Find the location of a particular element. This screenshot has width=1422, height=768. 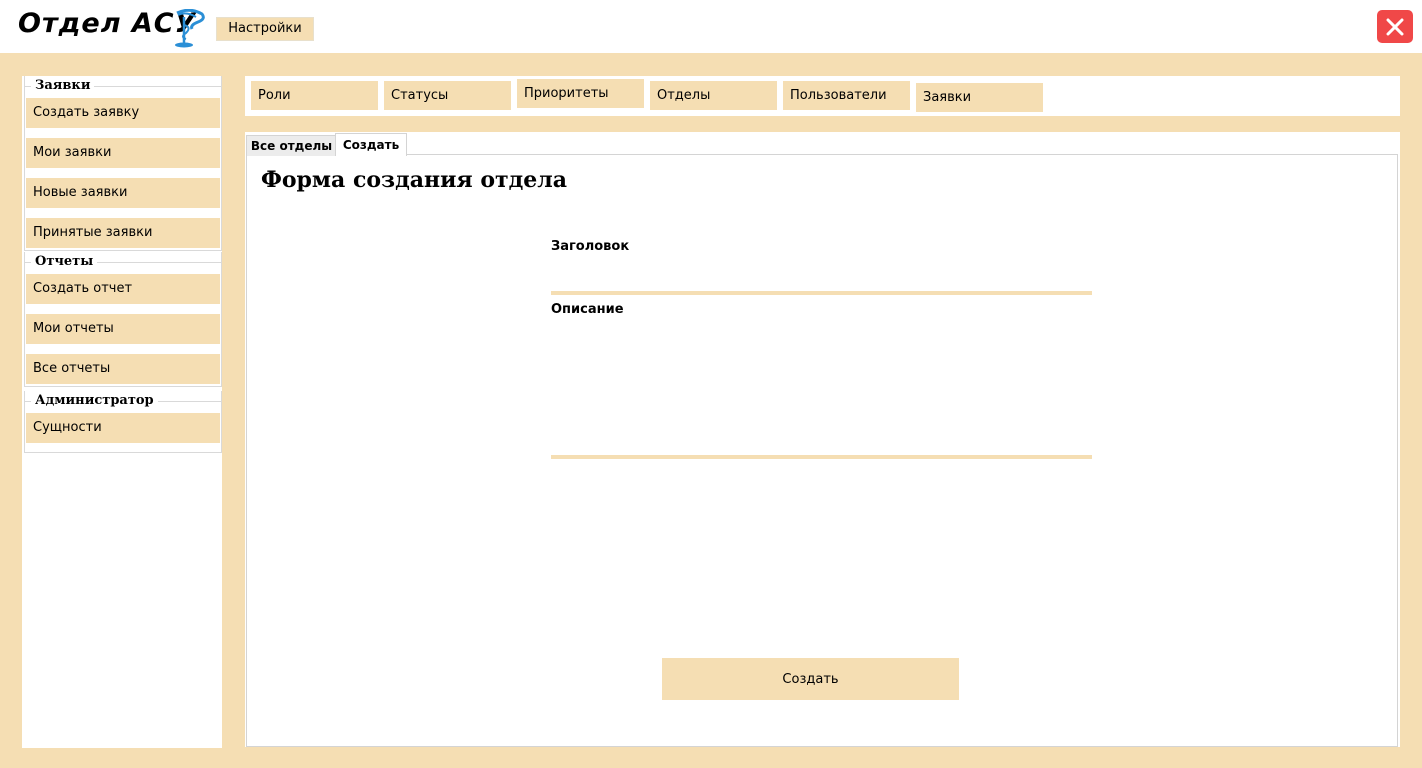

create-button: Создать is located at coordinates (810, 679).